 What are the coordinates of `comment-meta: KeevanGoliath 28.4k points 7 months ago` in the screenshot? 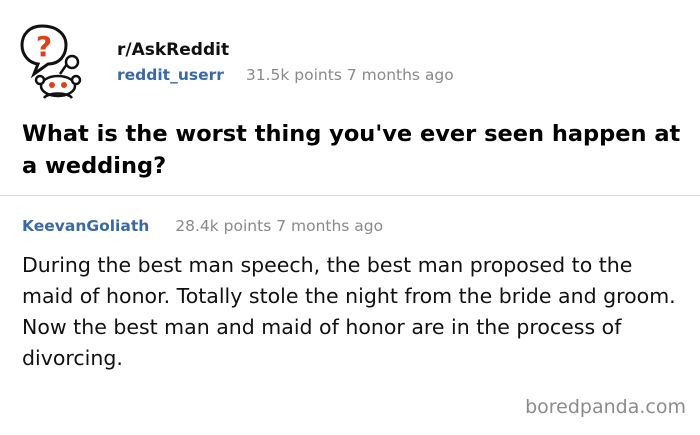 It's located at (202, 226).